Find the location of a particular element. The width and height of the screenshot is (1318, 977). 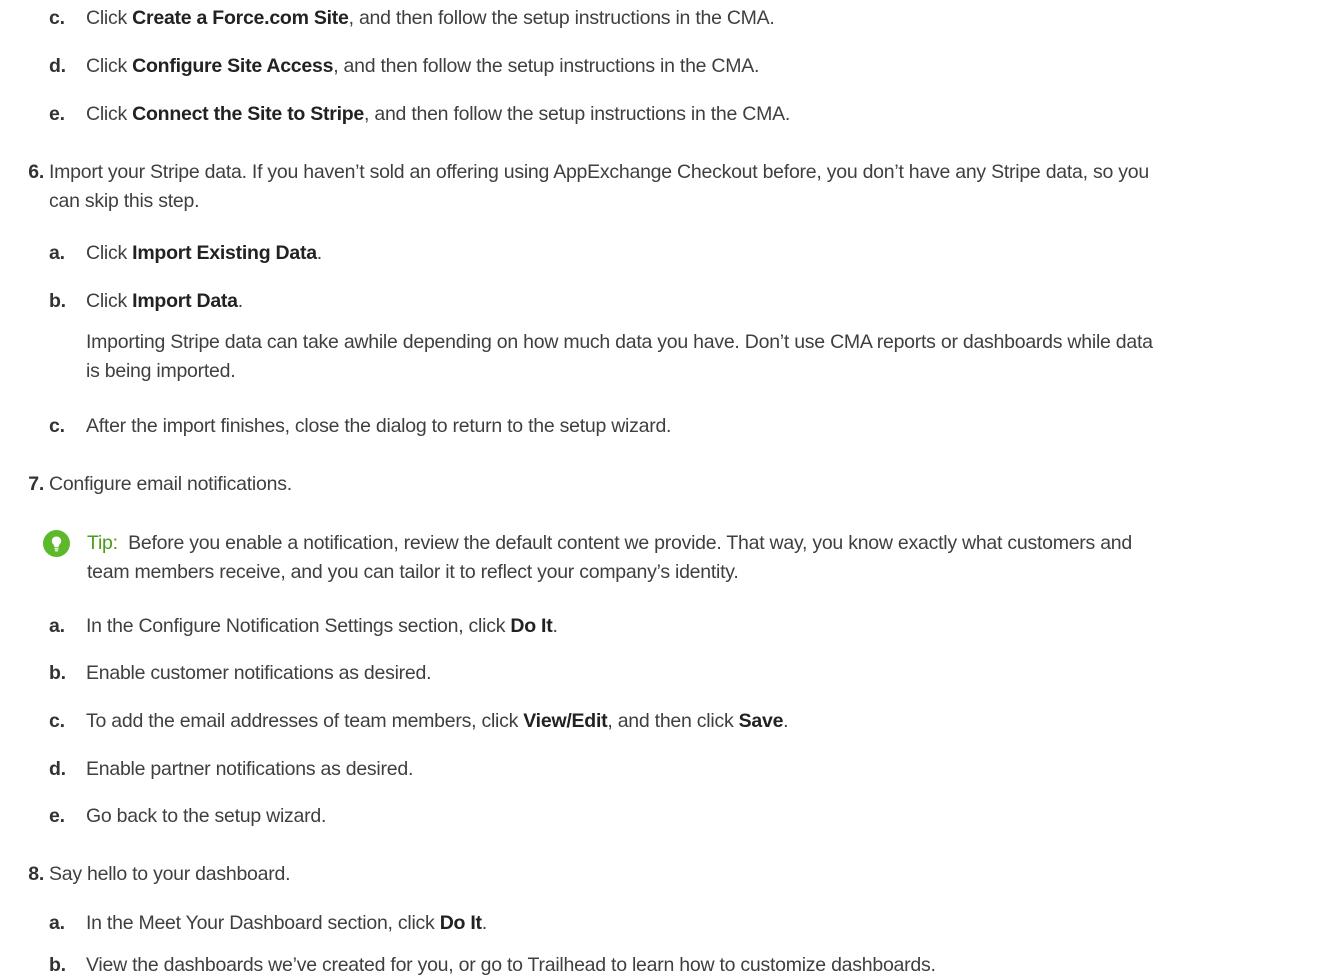

import-note-line2: is being imported. is located at coordinates (161, 371).